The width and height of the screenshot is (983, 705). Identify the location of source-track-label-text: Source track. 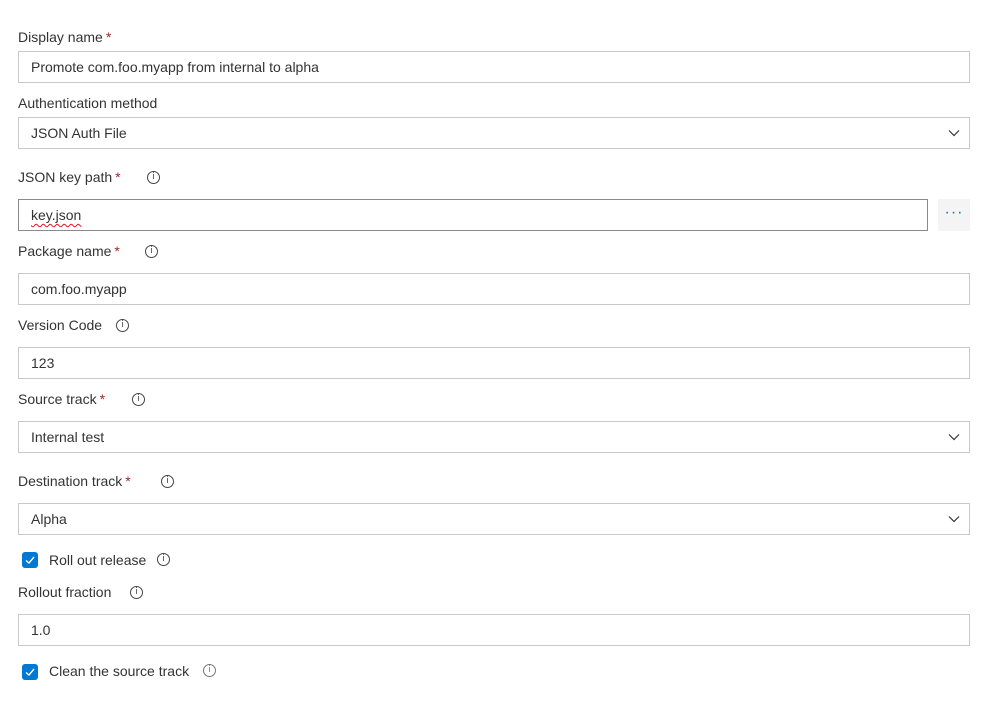
(57, 399).